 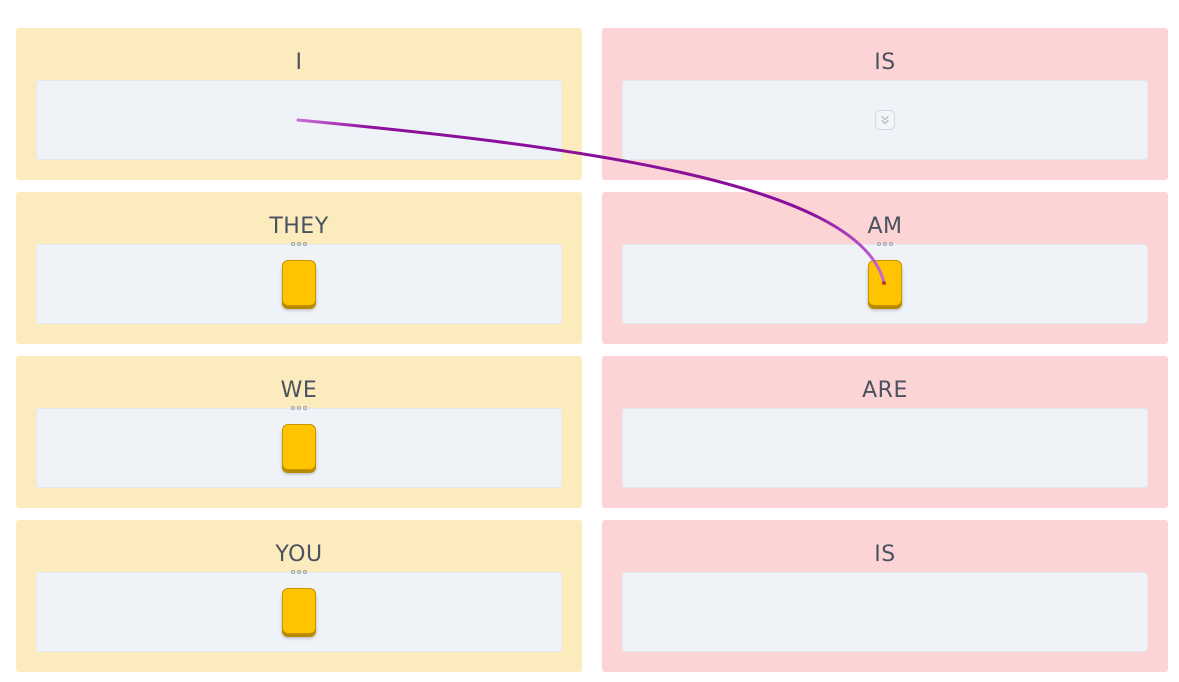 What do you see at coordinates (299, 226) in the screenshot?
I see `card-title: THEY` at bounding box center [299, 226].